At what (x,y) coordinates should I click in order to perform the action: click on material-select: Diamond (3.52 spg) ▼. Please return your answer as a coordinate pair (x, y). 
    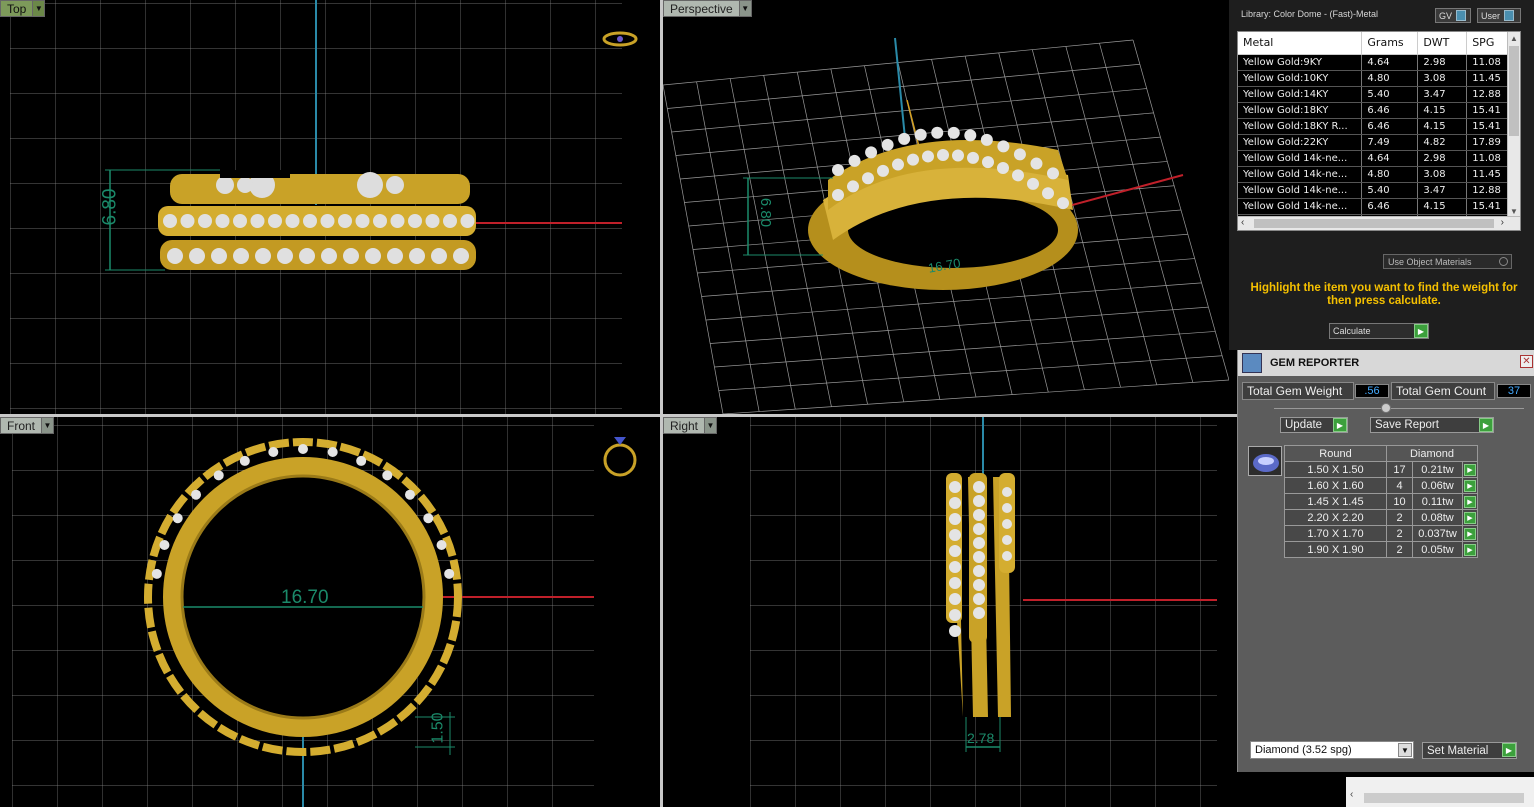
    Looking at the image, I should click on (1332, 750).